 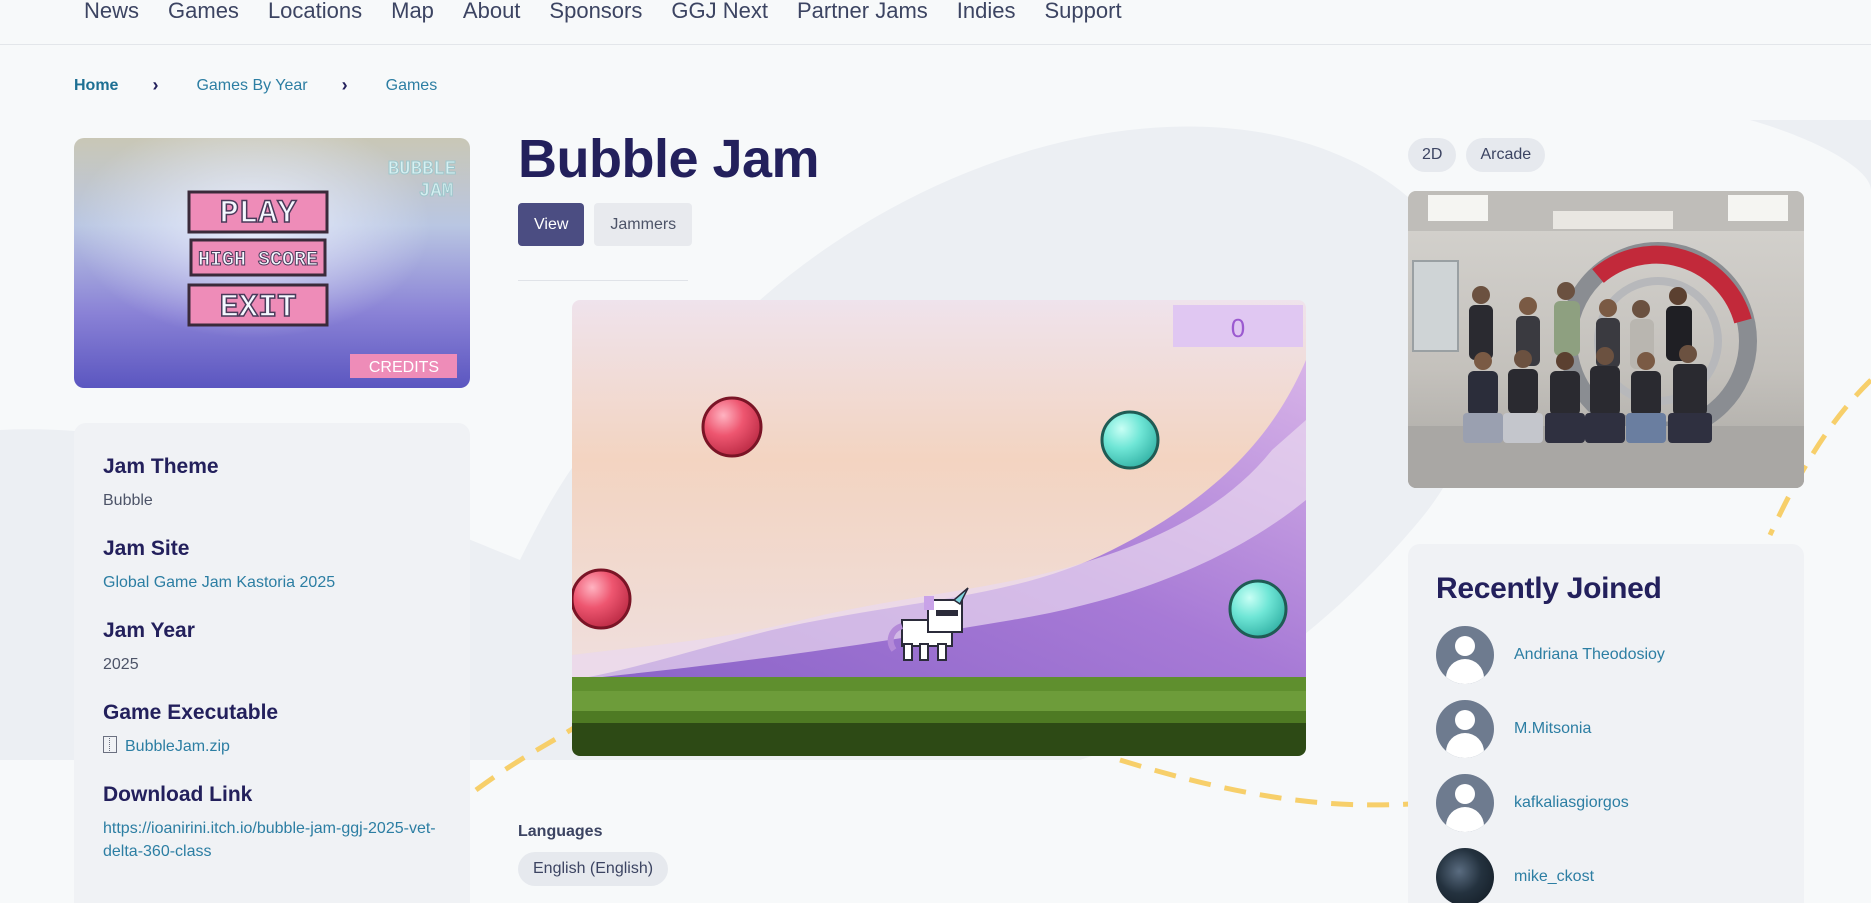 What do you see at coordinates (161, 466) in the screenshot?
I see `jam-theme-label: Jam Theme` at bounding box center [161, 466].